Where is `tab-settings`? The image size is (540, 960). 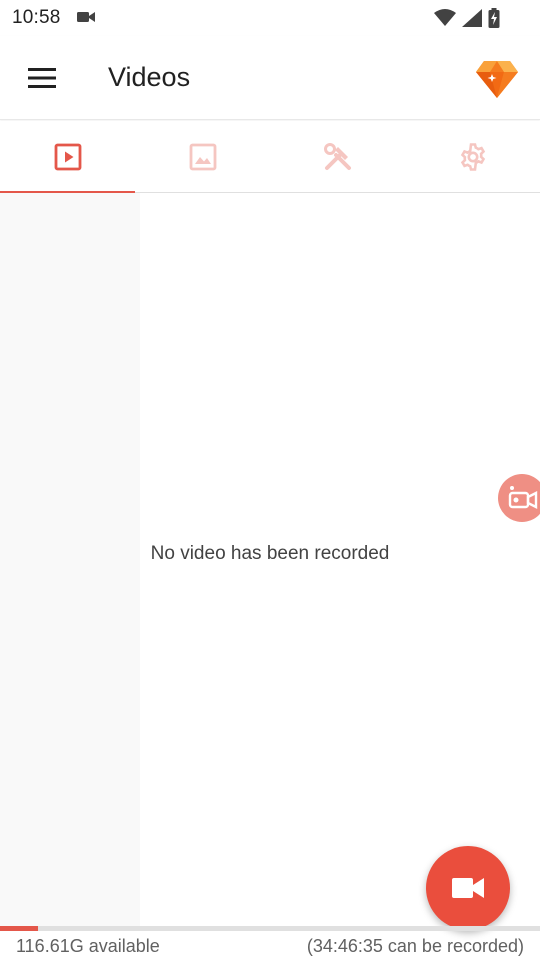 tab-settings is located at coordinates (472, 157).